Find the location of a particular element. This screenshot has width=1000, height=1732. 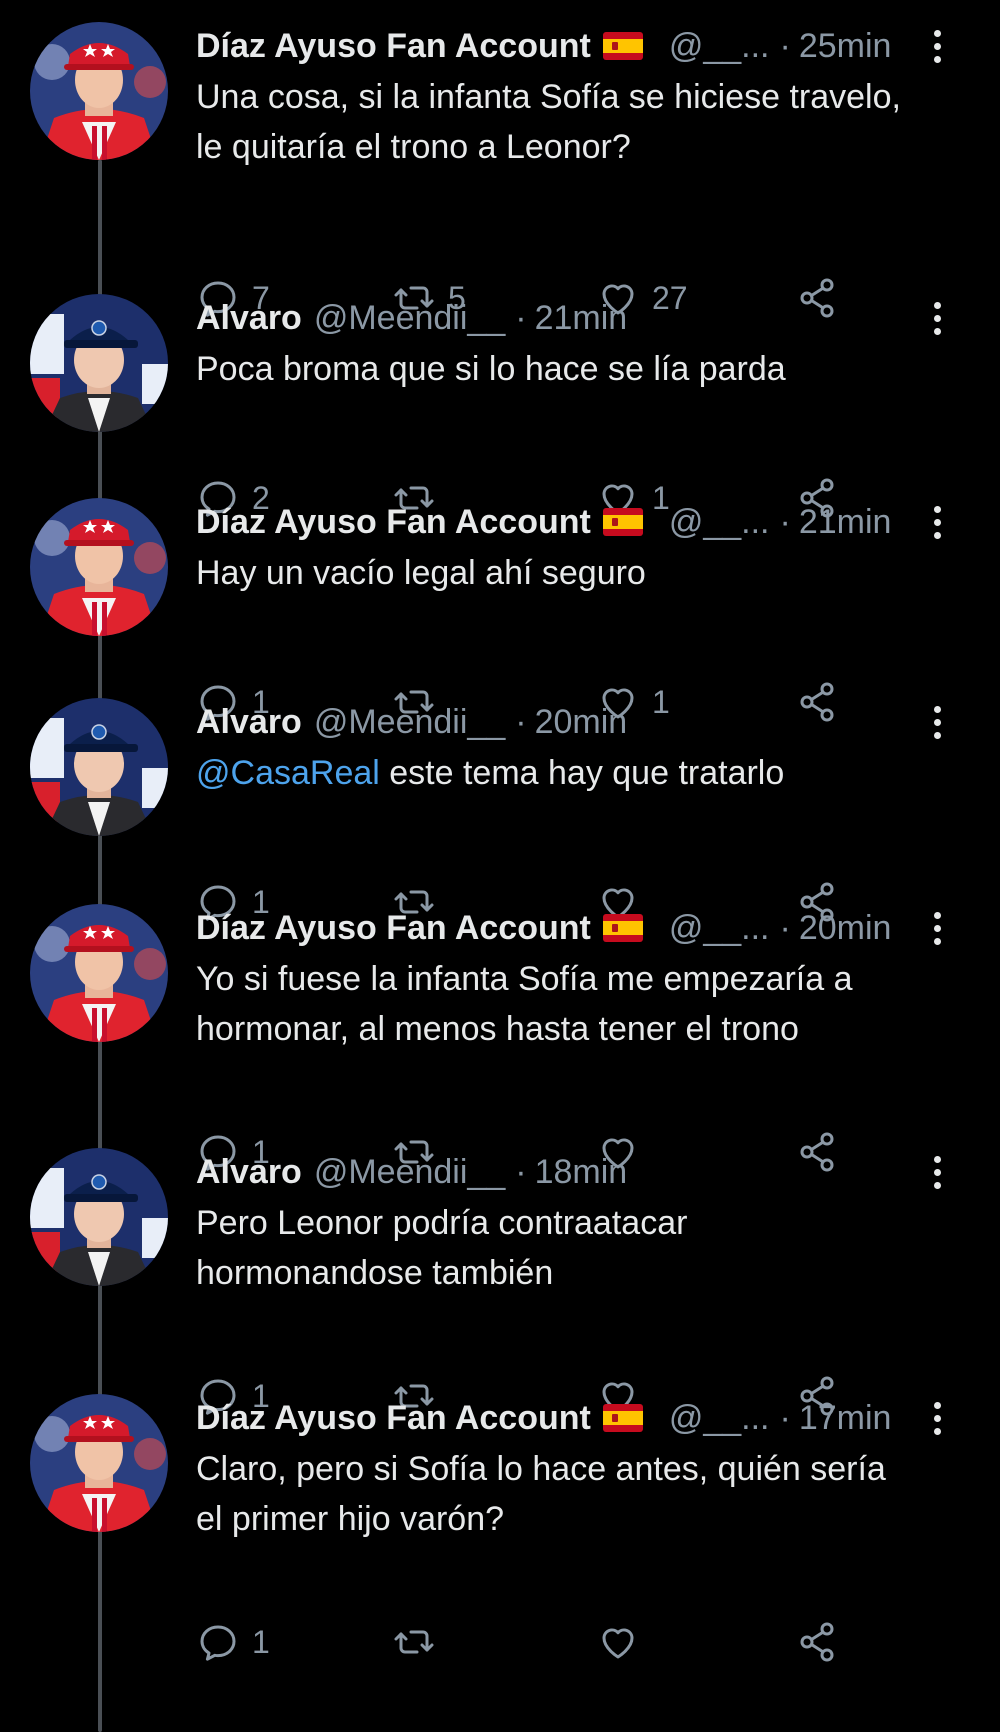

tweet-header: Díaz Ayuso Fan Account @__... · 20min is located at coordinates (586, 928).